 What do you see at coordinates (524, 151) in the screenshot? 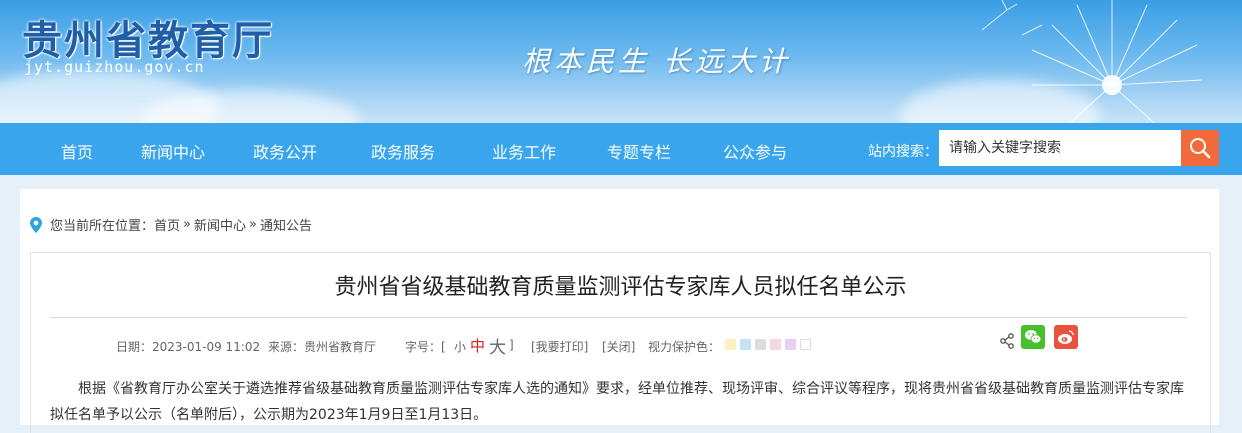
I see `nav-item-business-work: 业务工作` at bounding box center [524, 151].